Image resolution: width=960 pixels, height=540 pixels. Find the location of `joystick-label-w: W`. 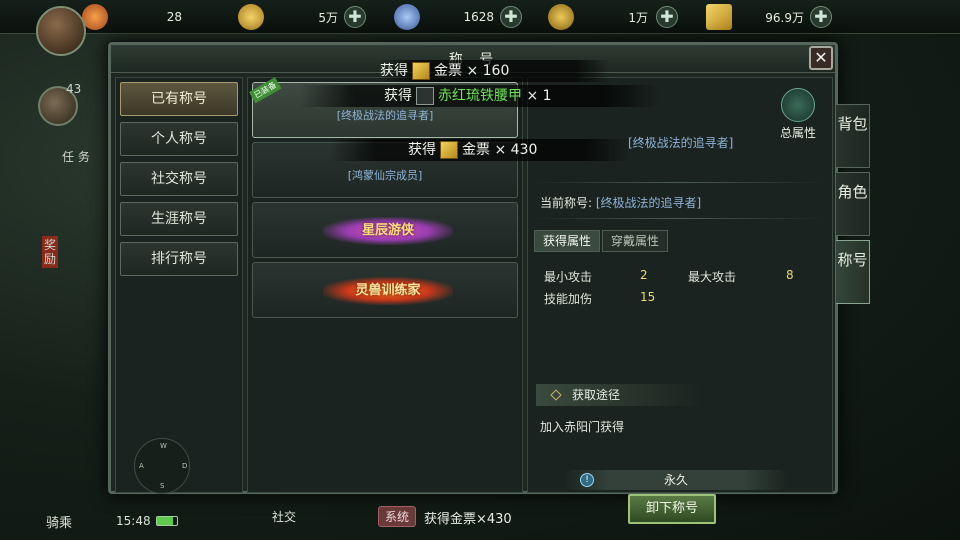

joystick-label-w: W is located at coordinates (163, 446).